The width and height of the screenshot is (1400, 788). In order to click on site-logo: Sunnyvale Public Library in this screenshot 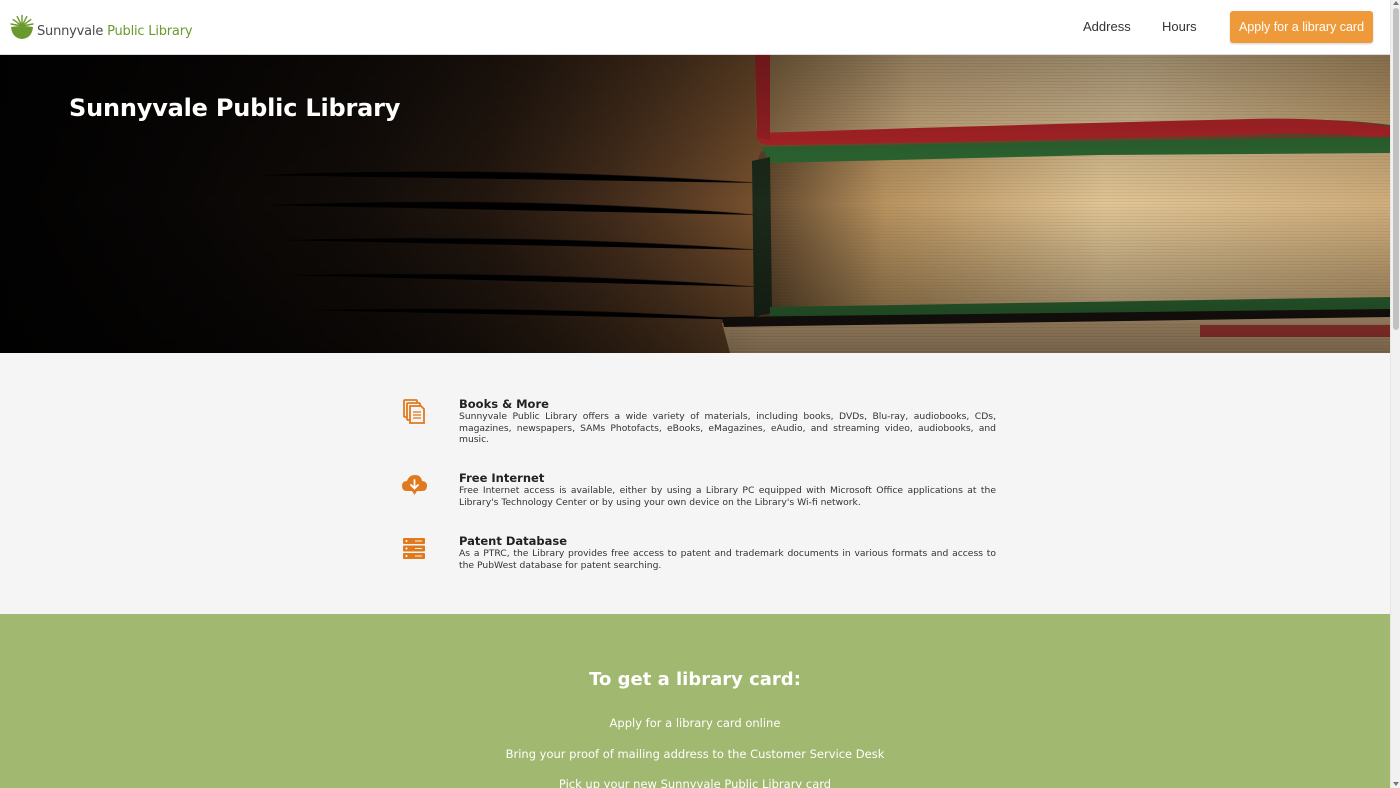, I will do `click(101, 27)`.